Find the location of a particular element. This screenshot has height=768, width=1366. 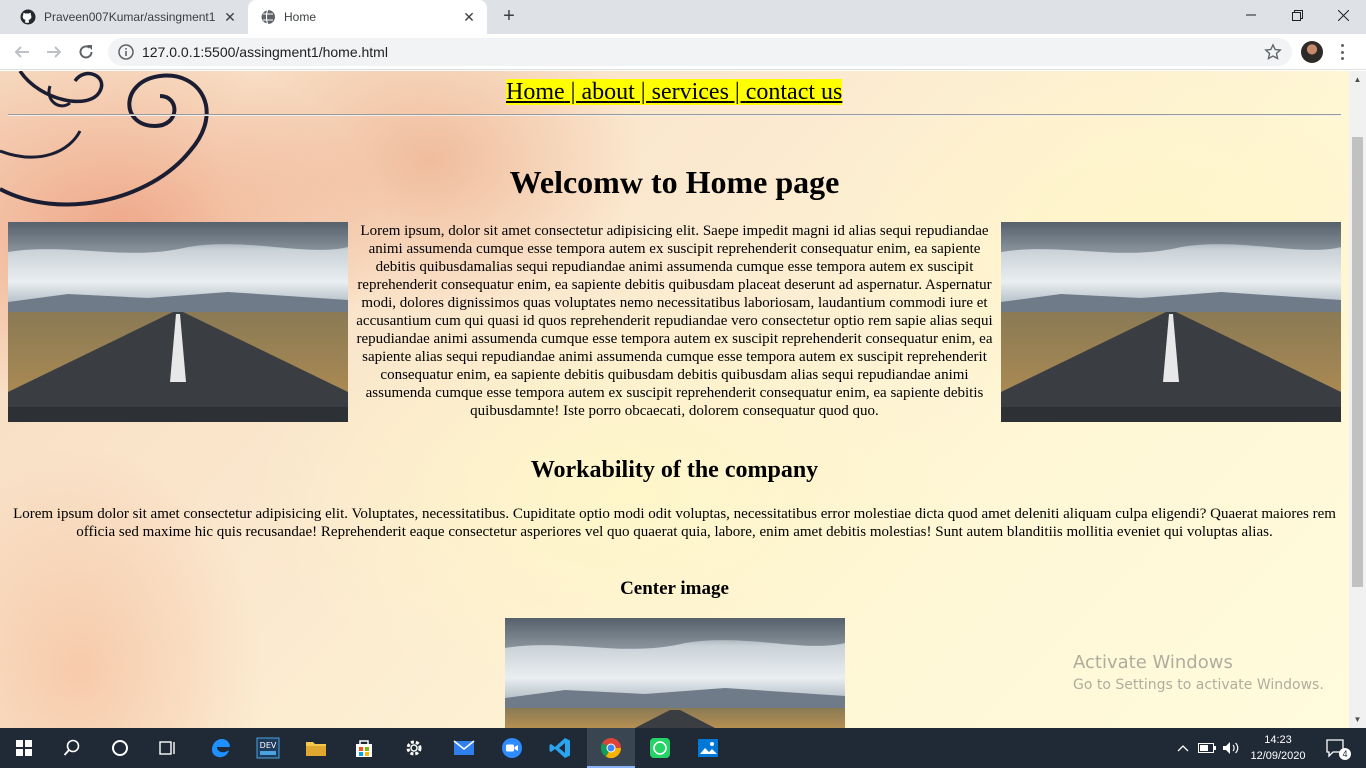

photos-button is located at coordinates (708, 748).